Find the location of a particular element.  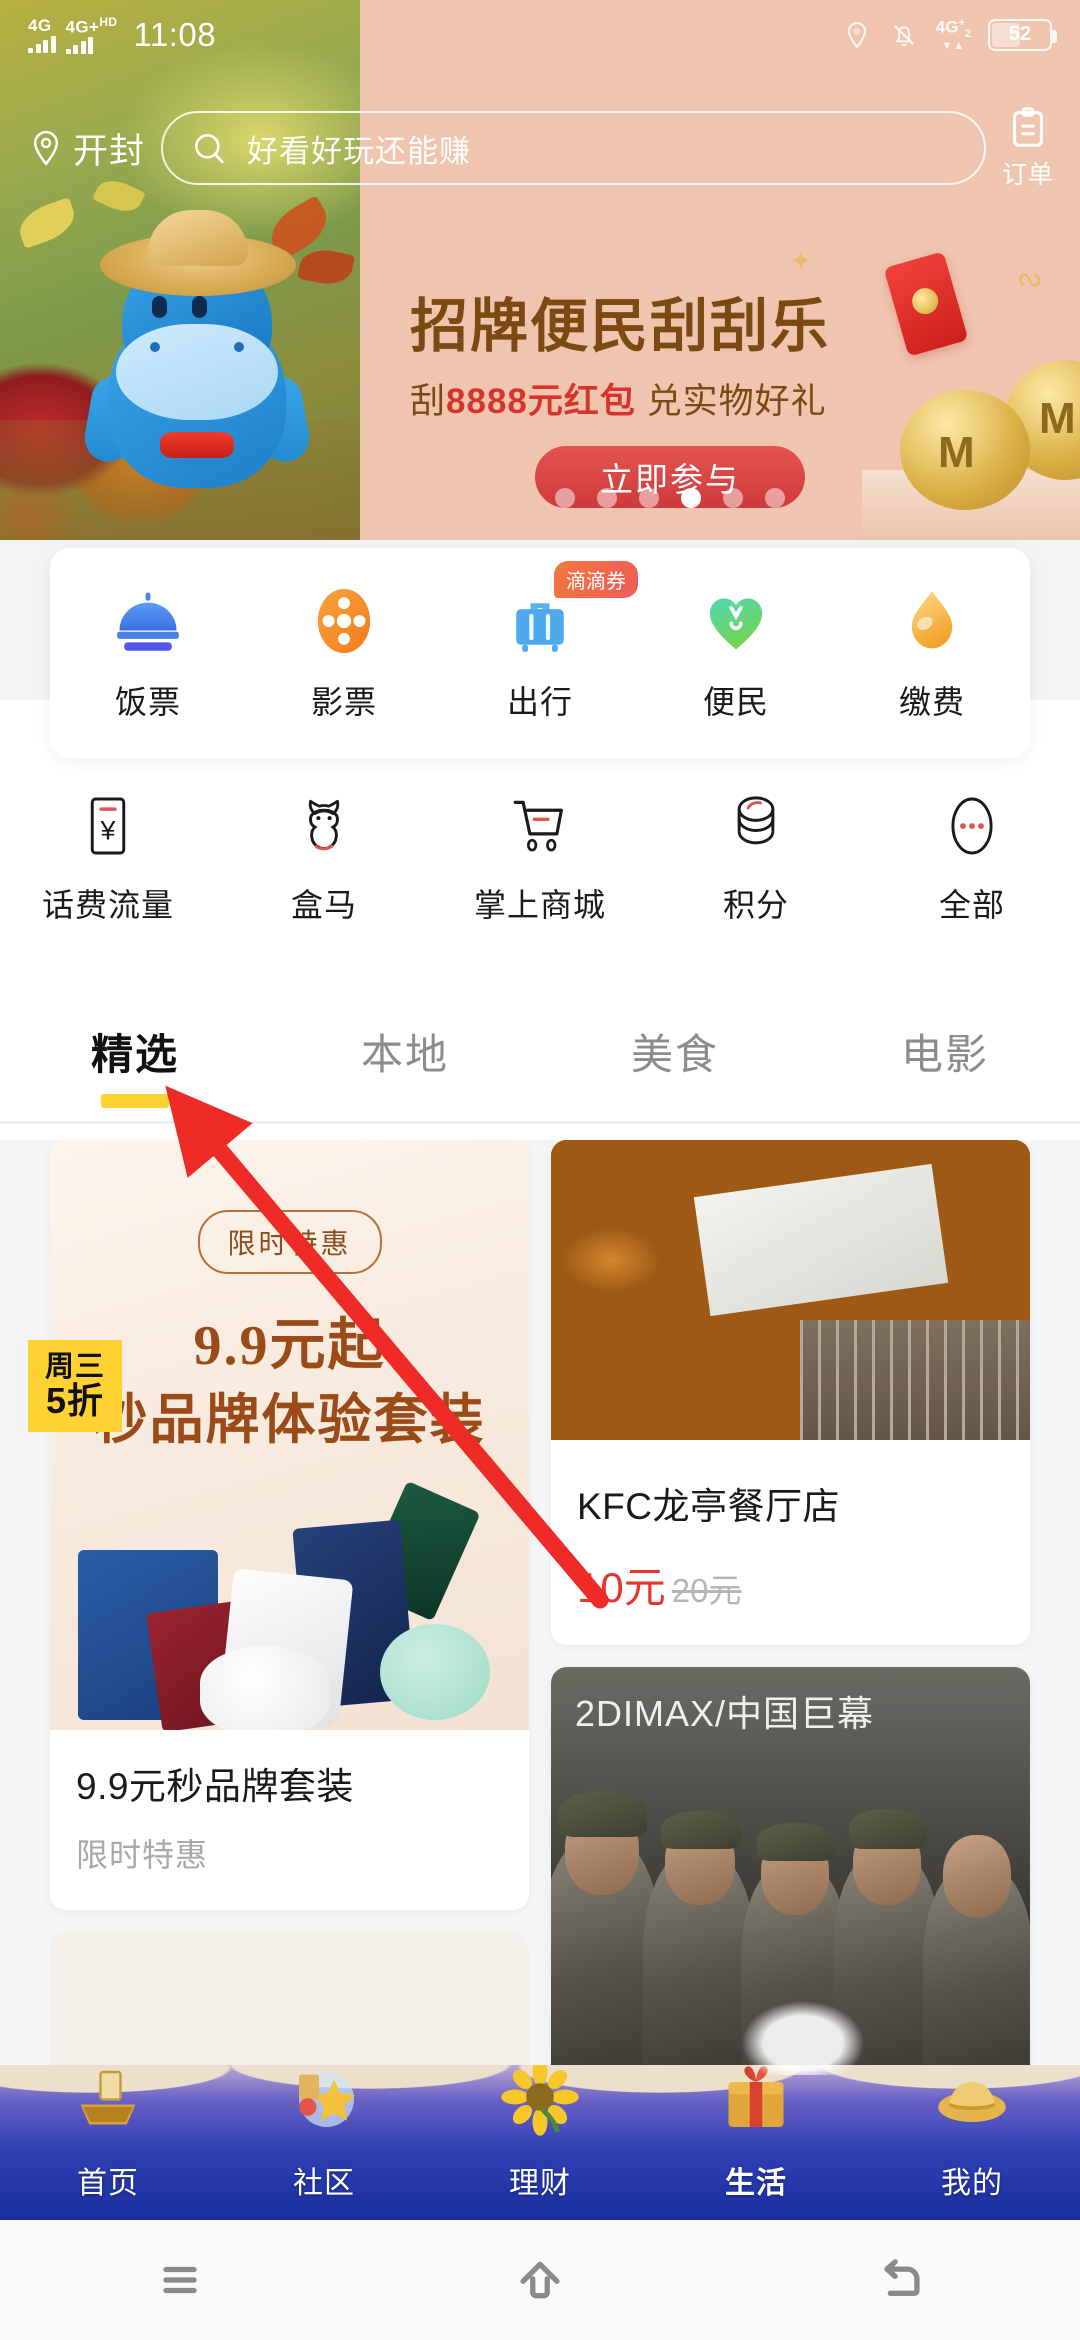

search-input: 好看好玩还能赚 is located at coordinates (573, 148).